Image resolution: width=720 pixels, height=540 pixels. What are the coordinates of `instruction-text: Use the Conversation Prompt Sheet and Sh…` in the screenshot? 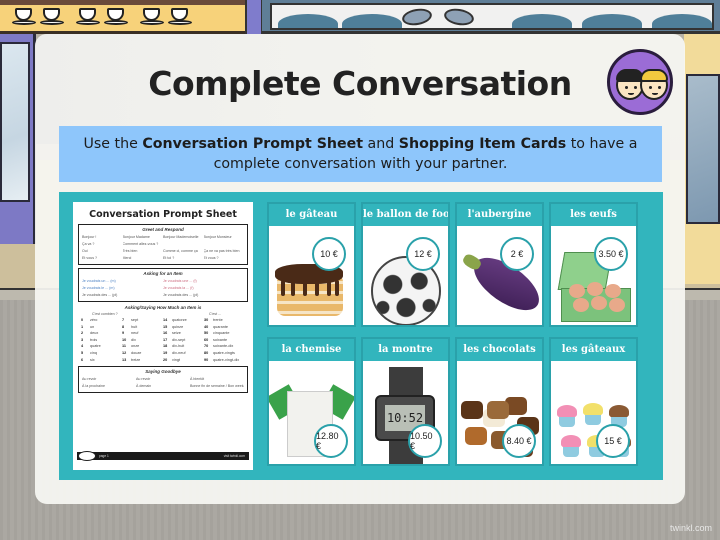 It's located at (360, 154).